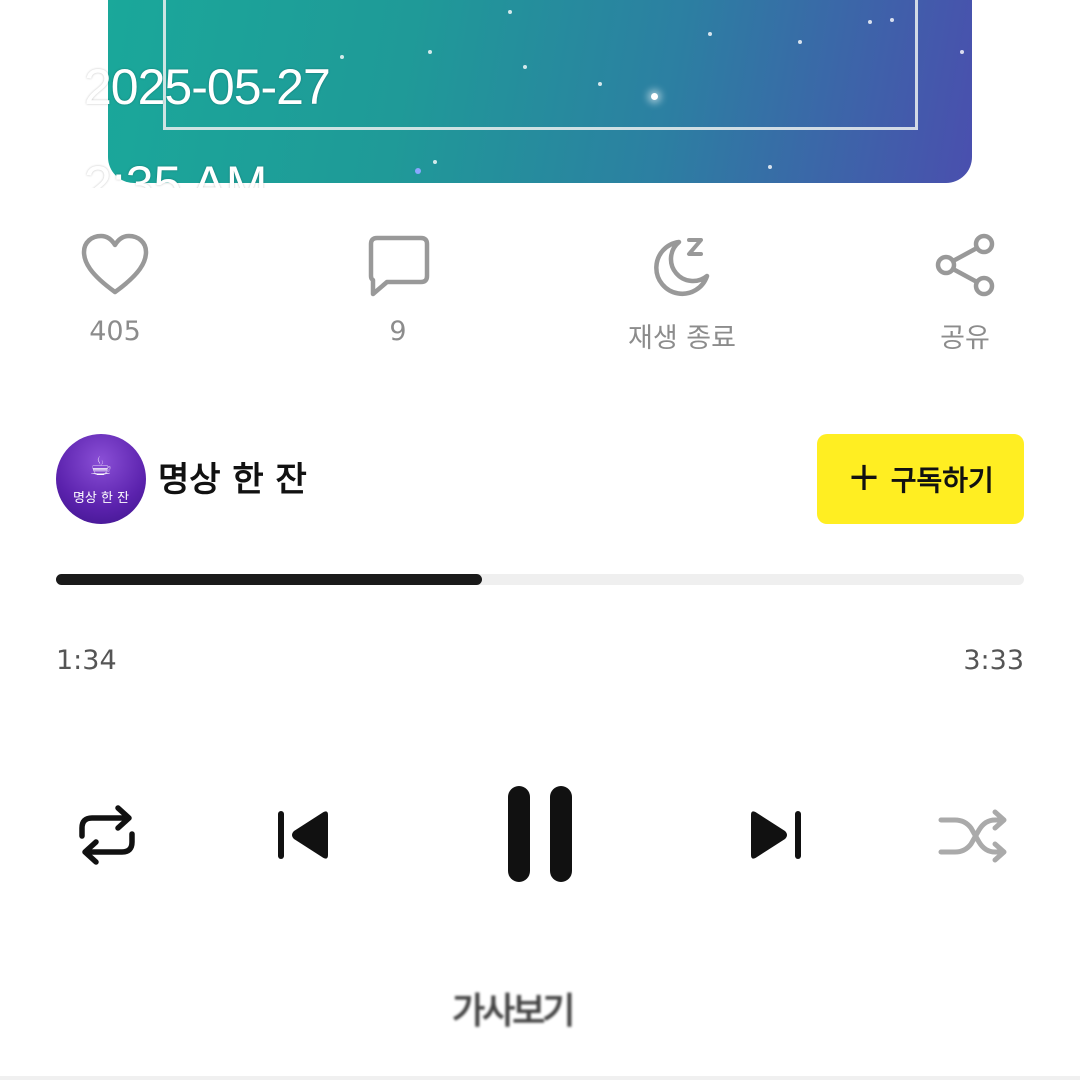  Describe the element at coordinates (965, 265) in the screenshot. I see `share-icon` at that location.